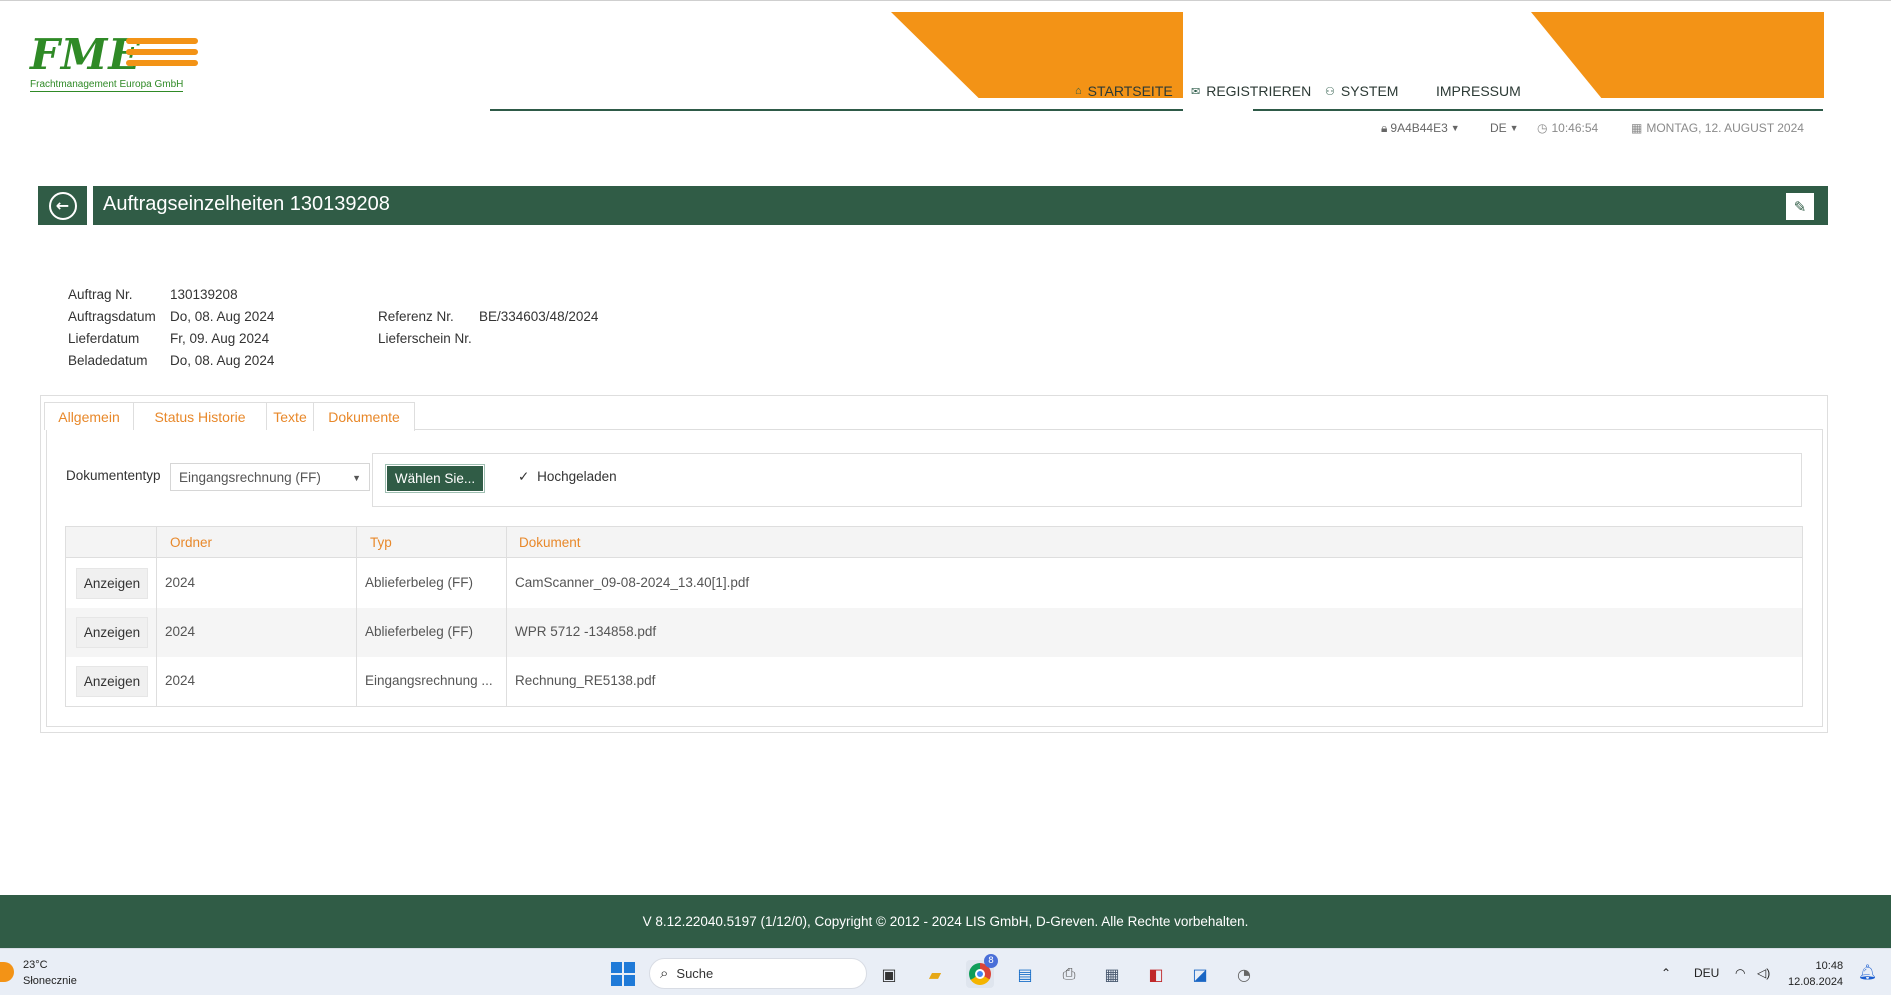 This screenshot has width=1891, height=995. Describe the element at coordinates (1542, 128) in the screenshot. I see `clock-icon: ◷` at that location.